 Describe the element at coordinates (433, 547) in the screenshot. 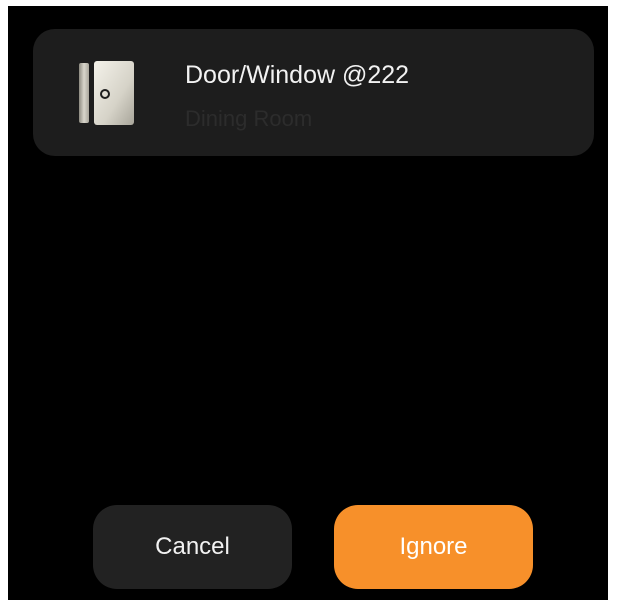

I see `ignore-button: Ignore` at that location.